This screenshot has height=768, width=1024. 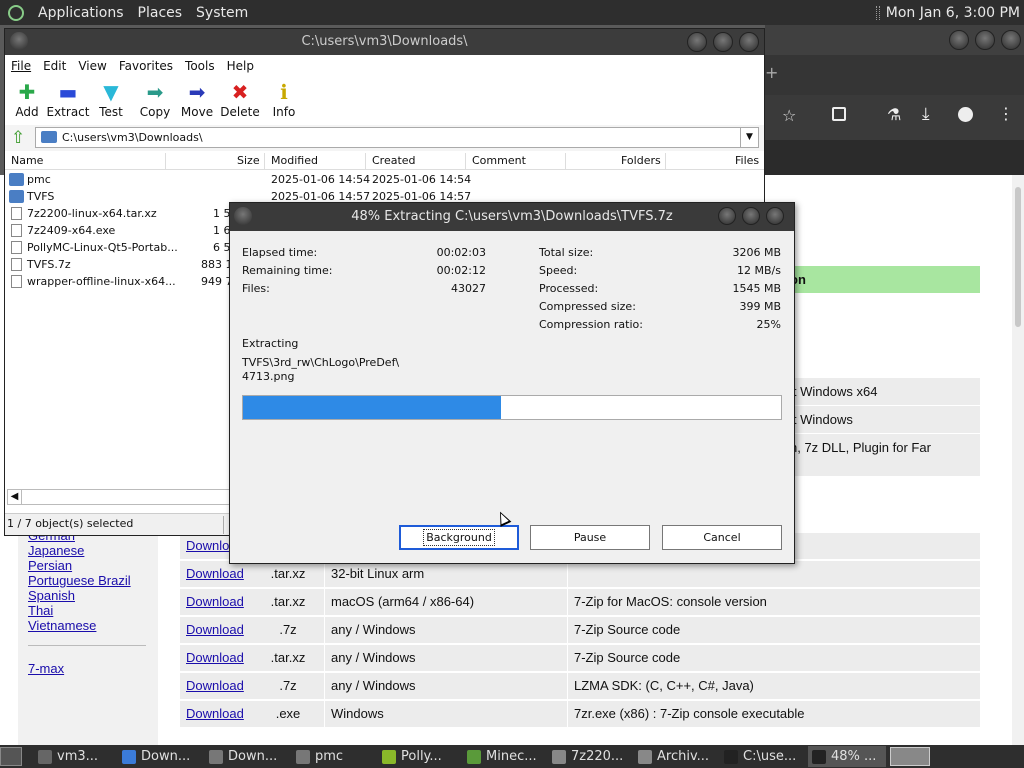 What do you see at coordinates (155, 99) in the screenshot?
I see `copy-button: ➡ Copy` at bounding box center [155, 99].